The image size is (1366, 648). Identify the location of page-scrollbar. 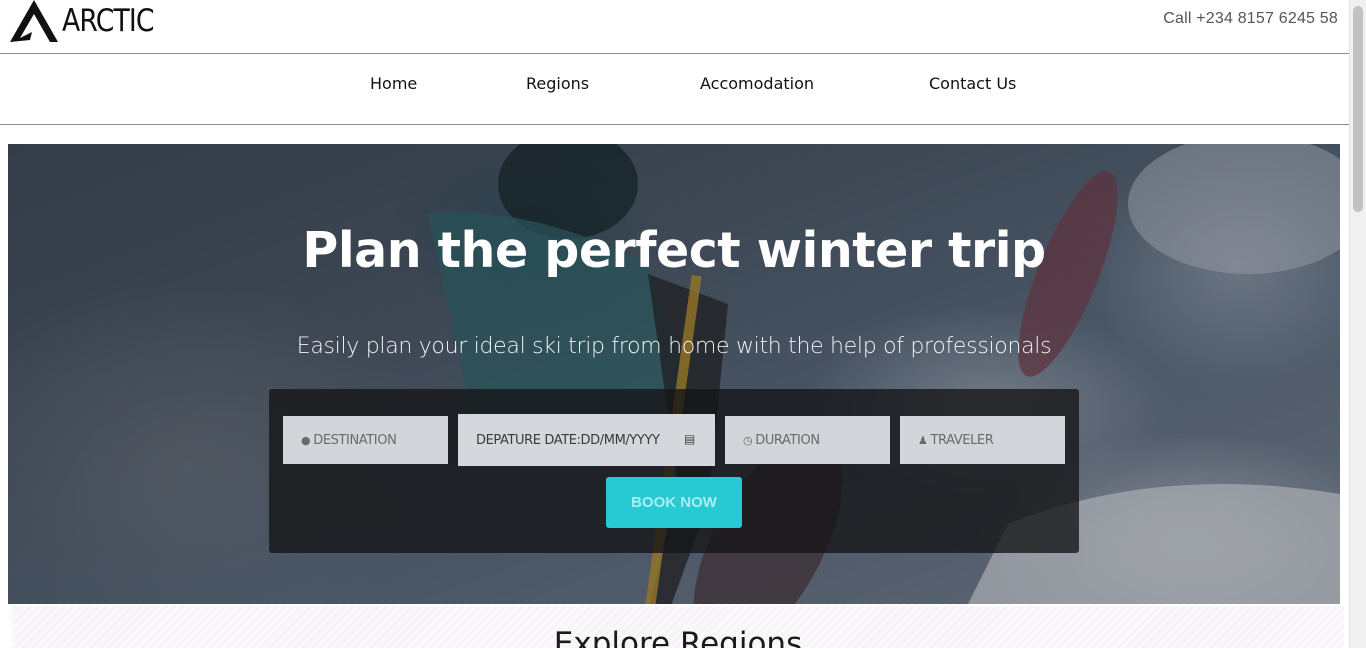
(1357, 324).